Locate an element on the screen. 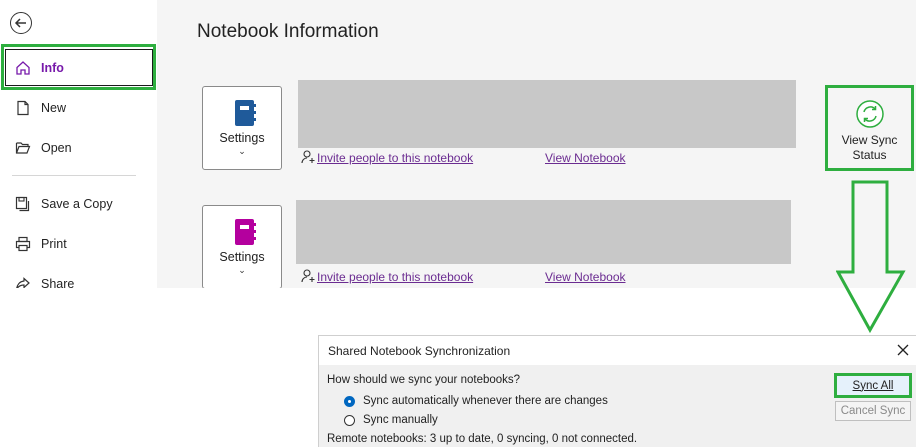 This screenshot has width=916, height=447. home-icon is located at coordinates (23, 68).